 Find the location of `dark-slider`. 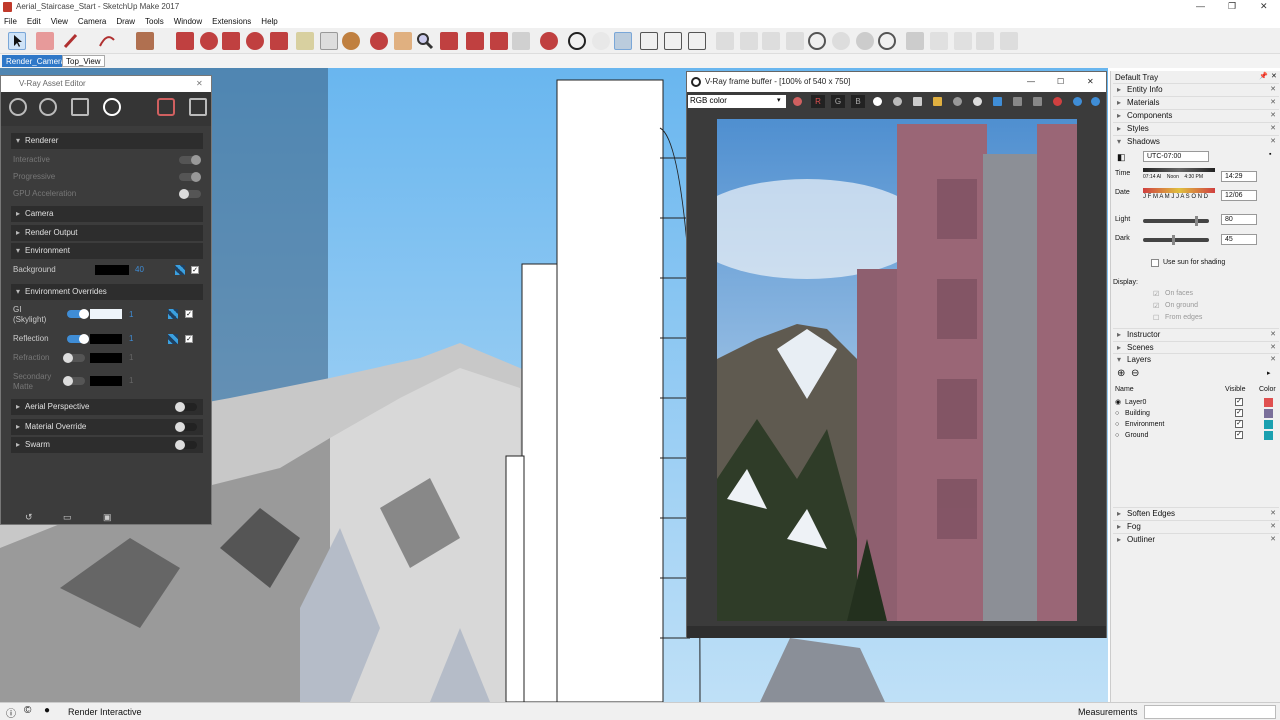

dark-slider is located at coordinates (1176, 240).